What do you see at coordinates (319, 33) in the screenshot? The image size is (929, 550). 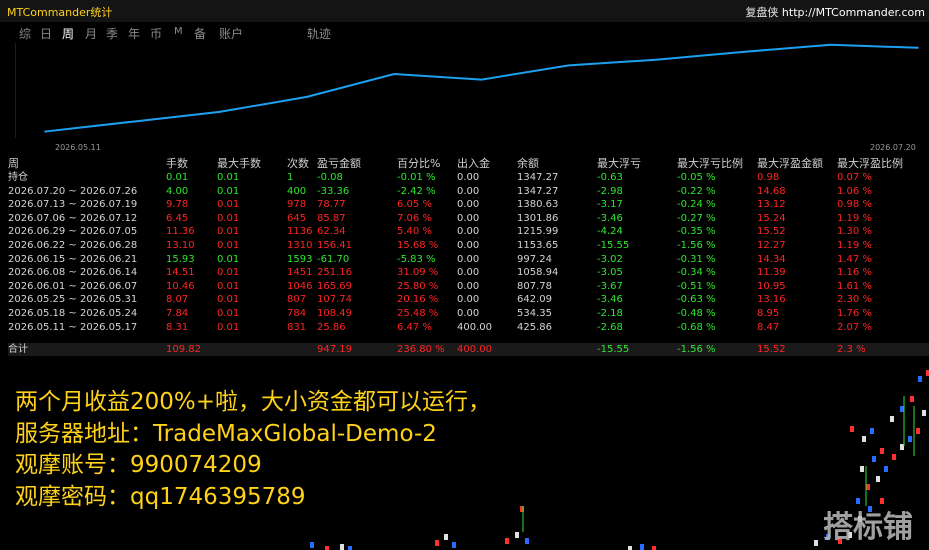 I see `tab-track: 轨迹` at bounding box center [319, 33].